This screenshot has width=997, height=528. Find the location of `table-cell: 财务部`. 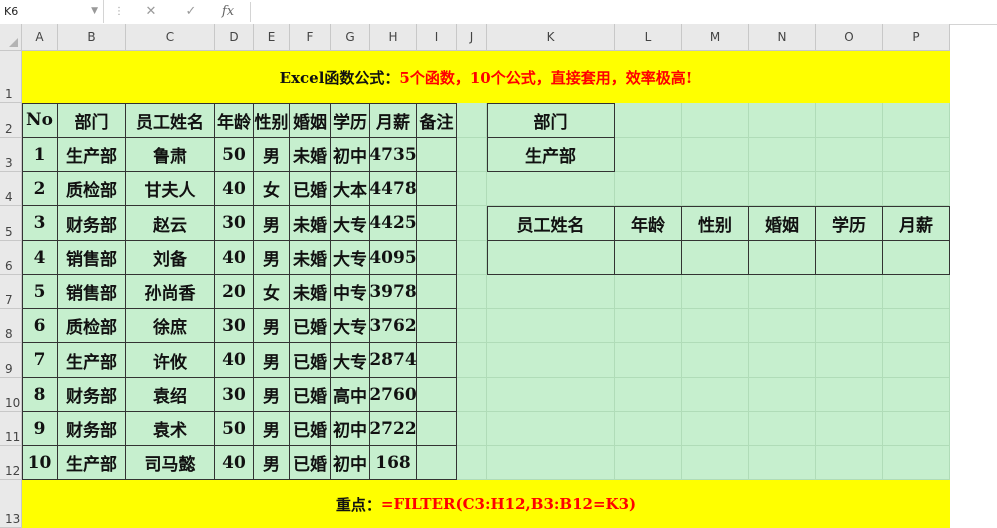

table-cell: 财务部 is located at coordinates (92, 395).